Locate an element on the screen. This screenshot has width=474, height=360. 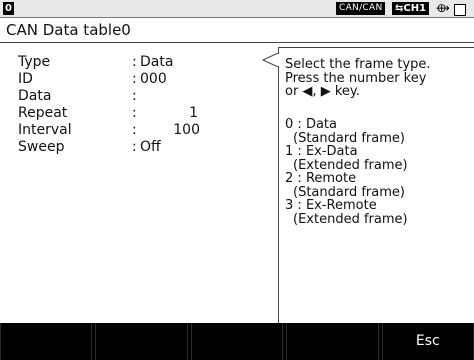
mode-indicator: CAN∕CAN is located at coordinates (361, 8).